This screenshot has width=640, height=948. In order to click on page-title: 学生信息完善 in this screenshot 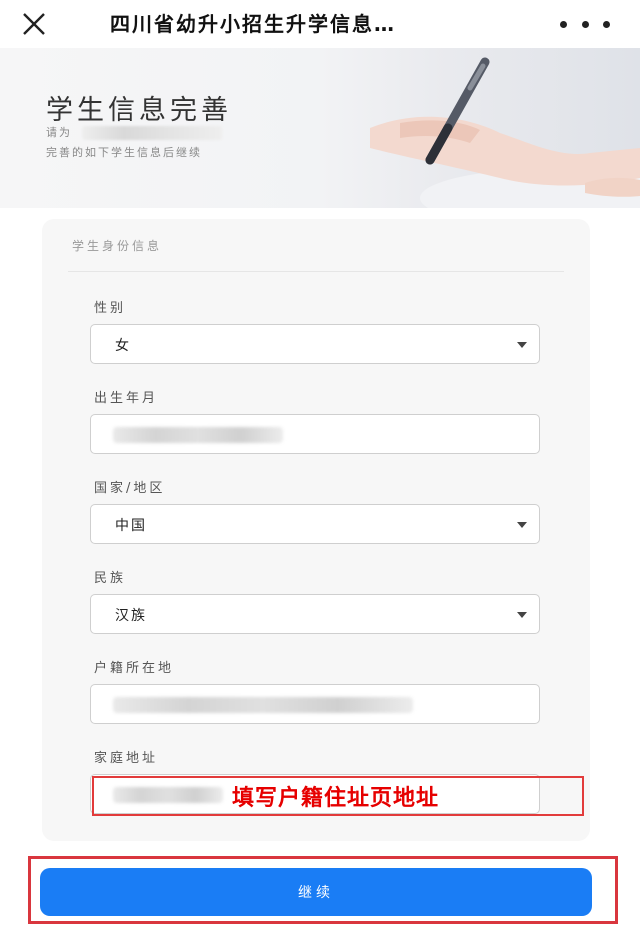, I will do `click(139, 110)`.